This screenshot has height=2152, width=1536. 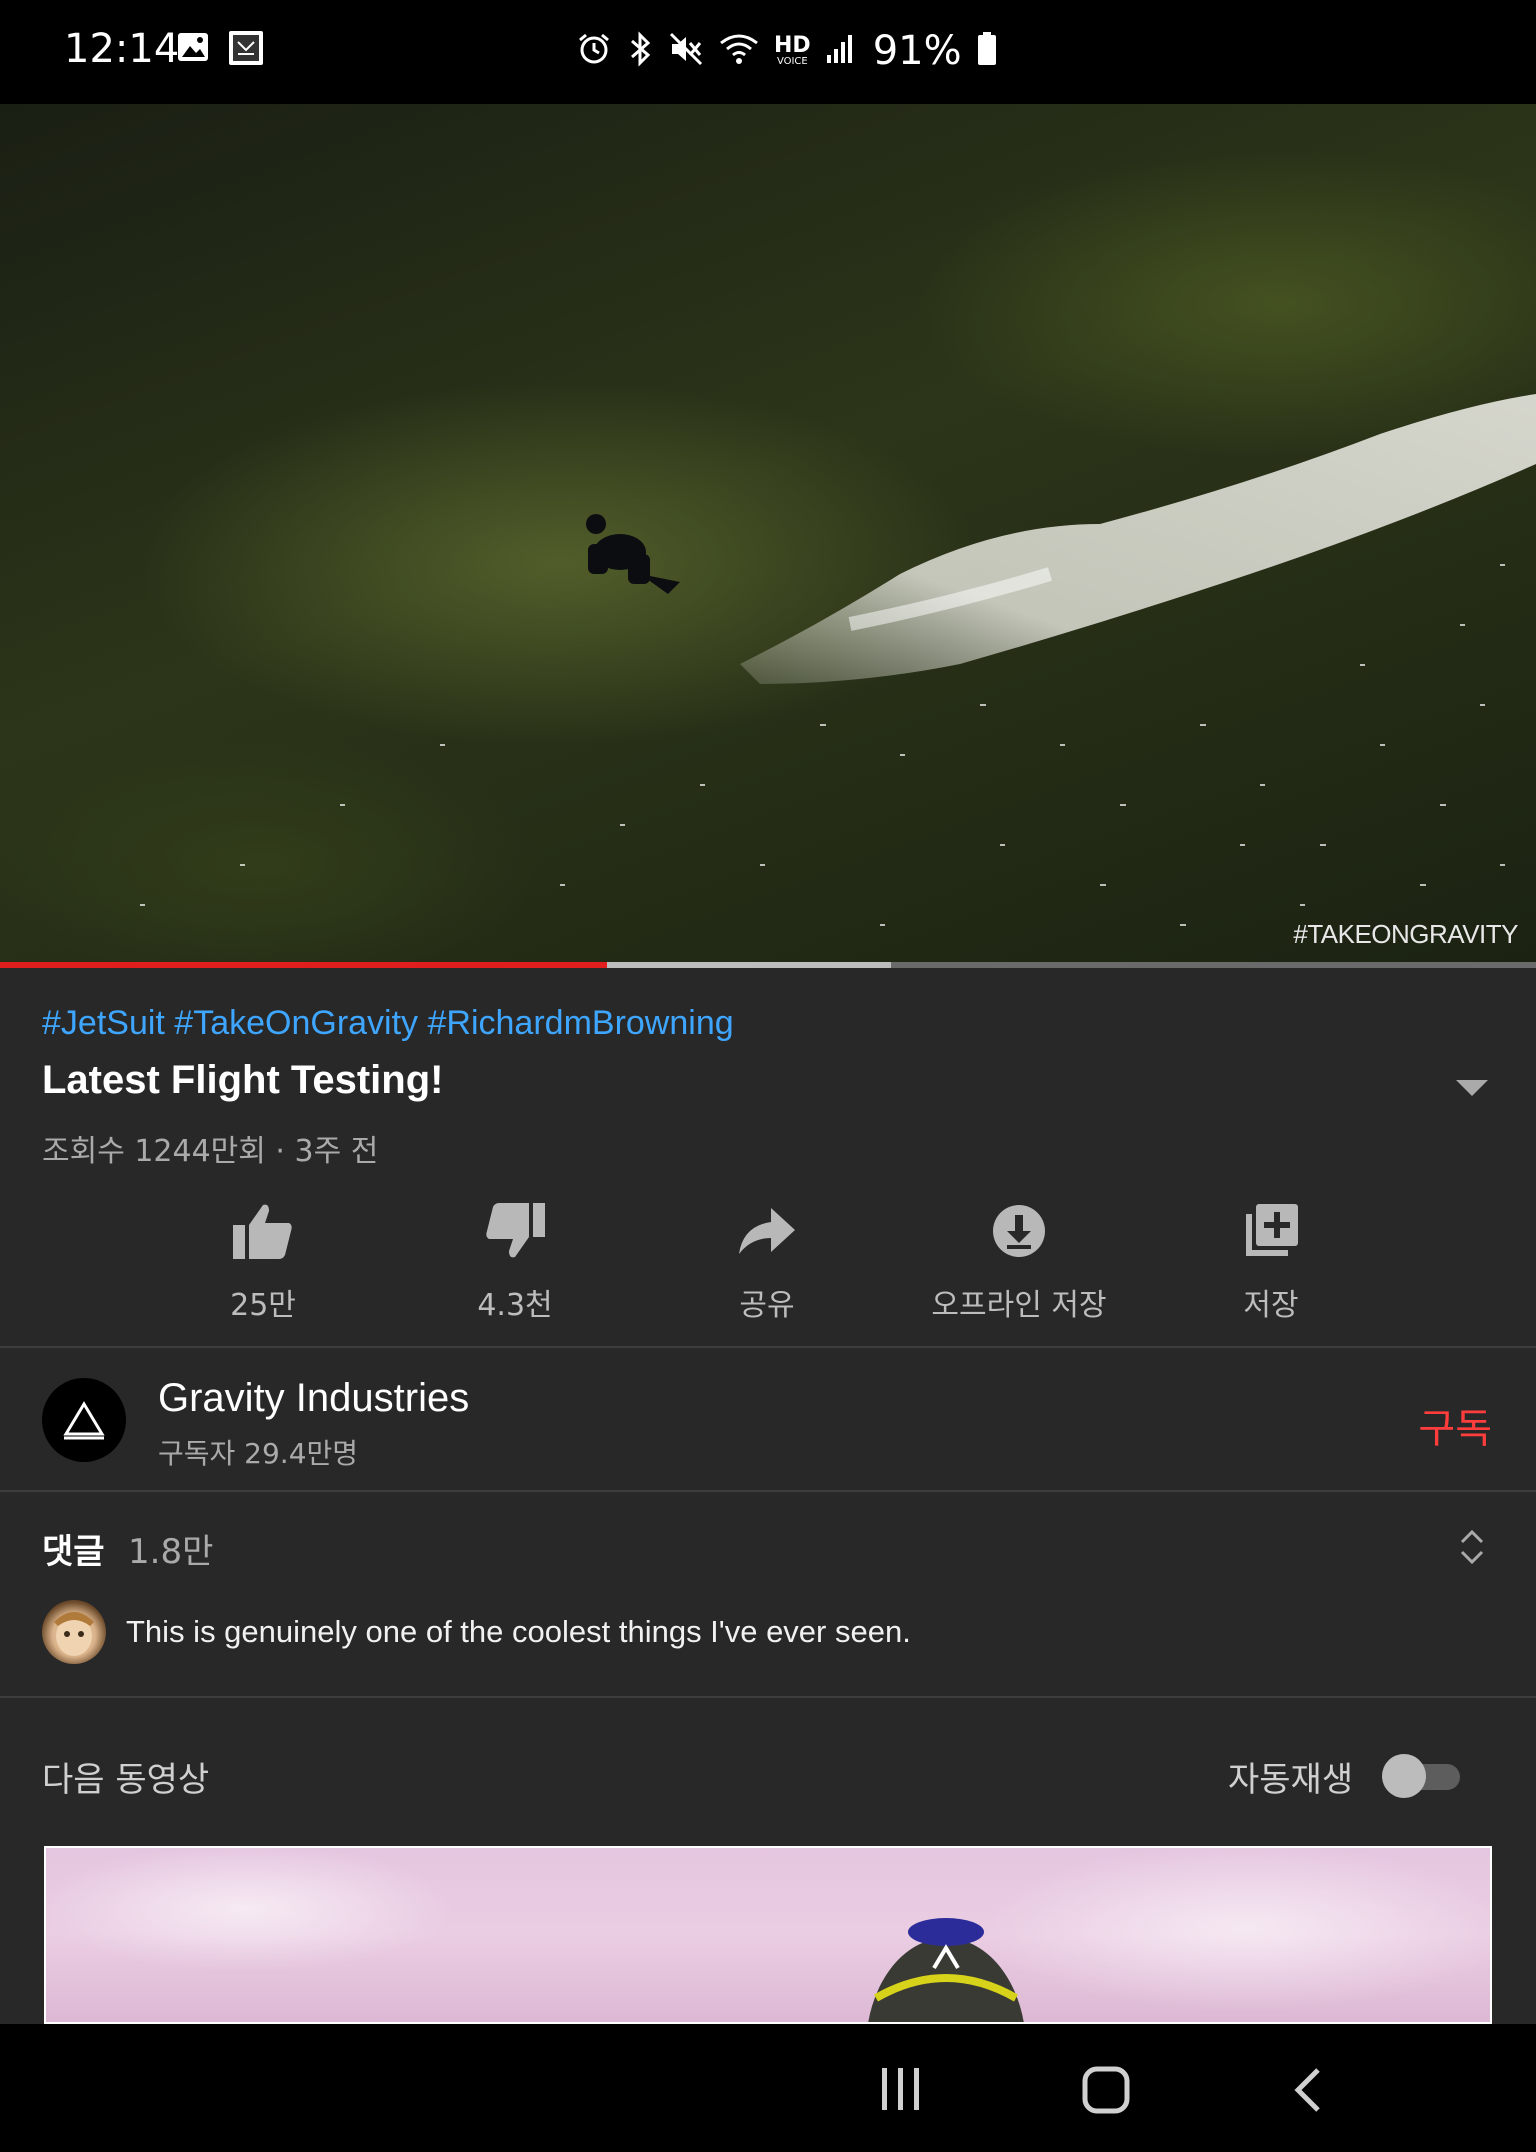 I want to click on video-progress-bar, so click(x=768, y=965).